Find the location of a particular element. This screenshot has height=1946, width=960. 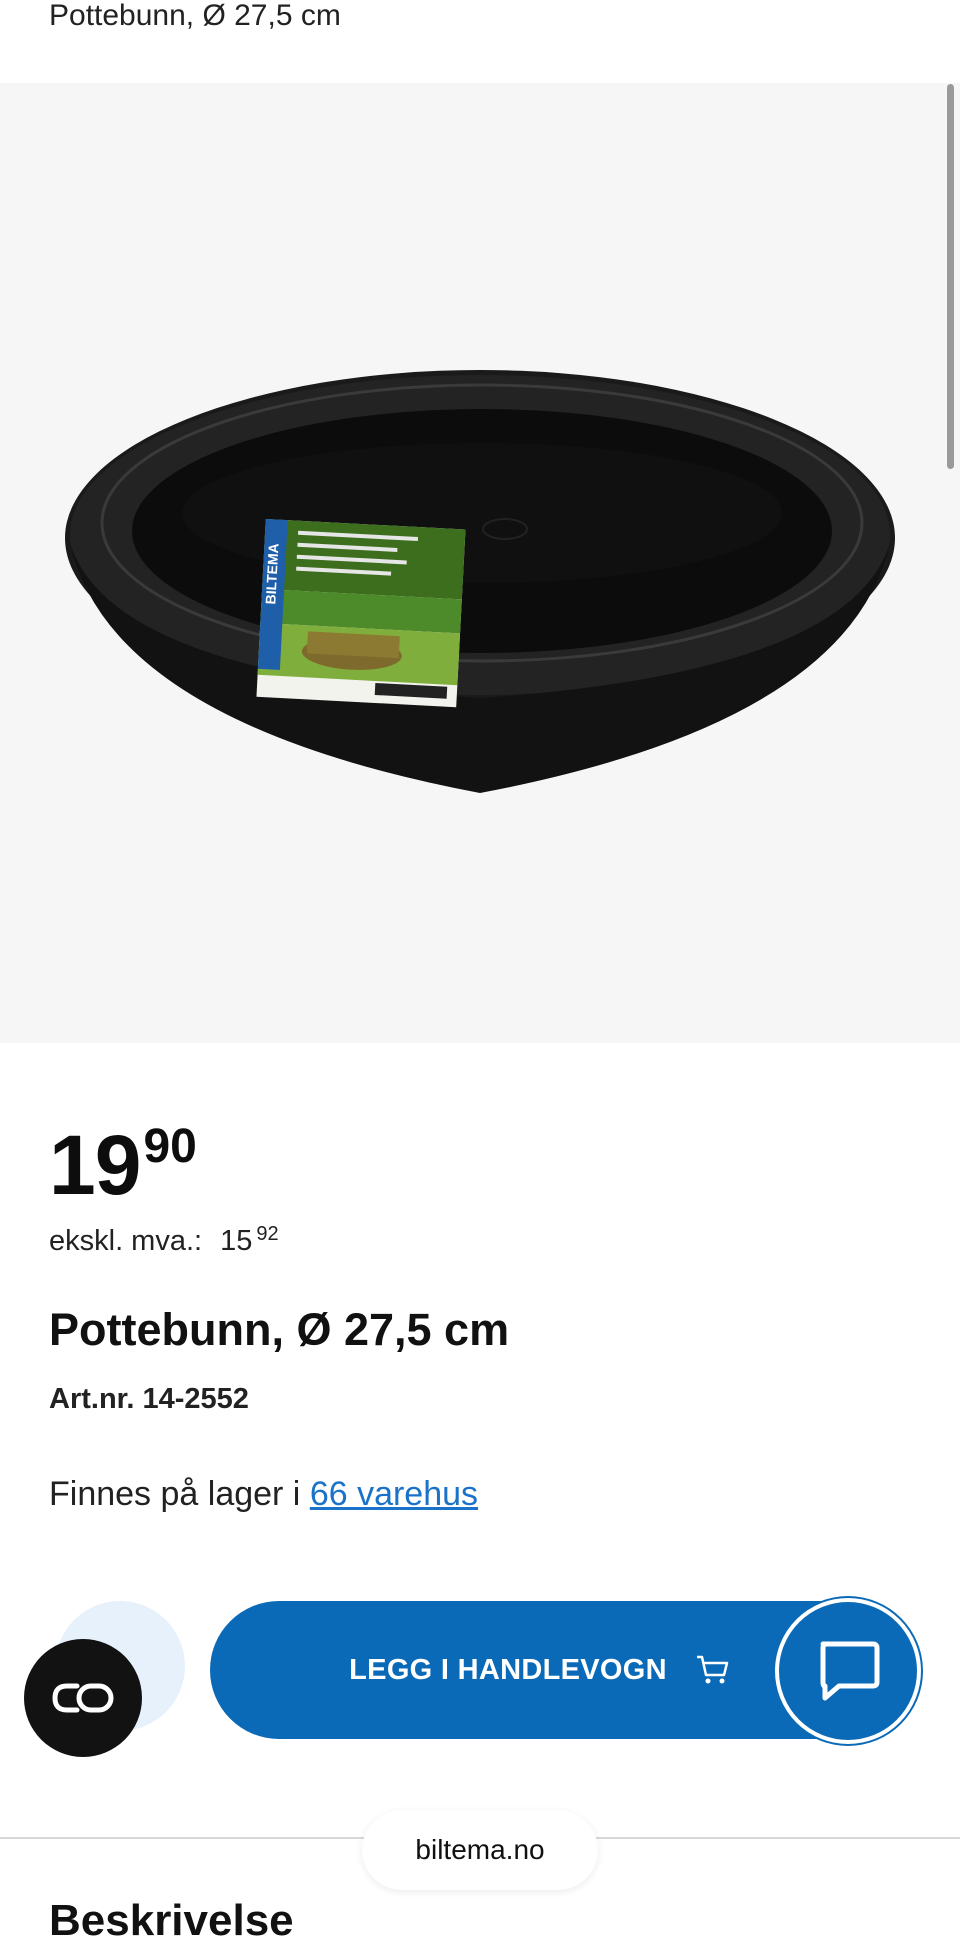

price-excl-vat: ekskl. mva.: 15 92 is located at coordinates (164, 1240).